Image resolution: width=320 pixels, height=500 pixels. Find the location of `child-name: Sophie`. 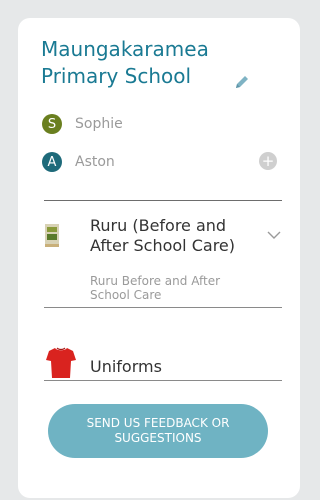

child-name: Sophie is located at coordinates (99, 124).